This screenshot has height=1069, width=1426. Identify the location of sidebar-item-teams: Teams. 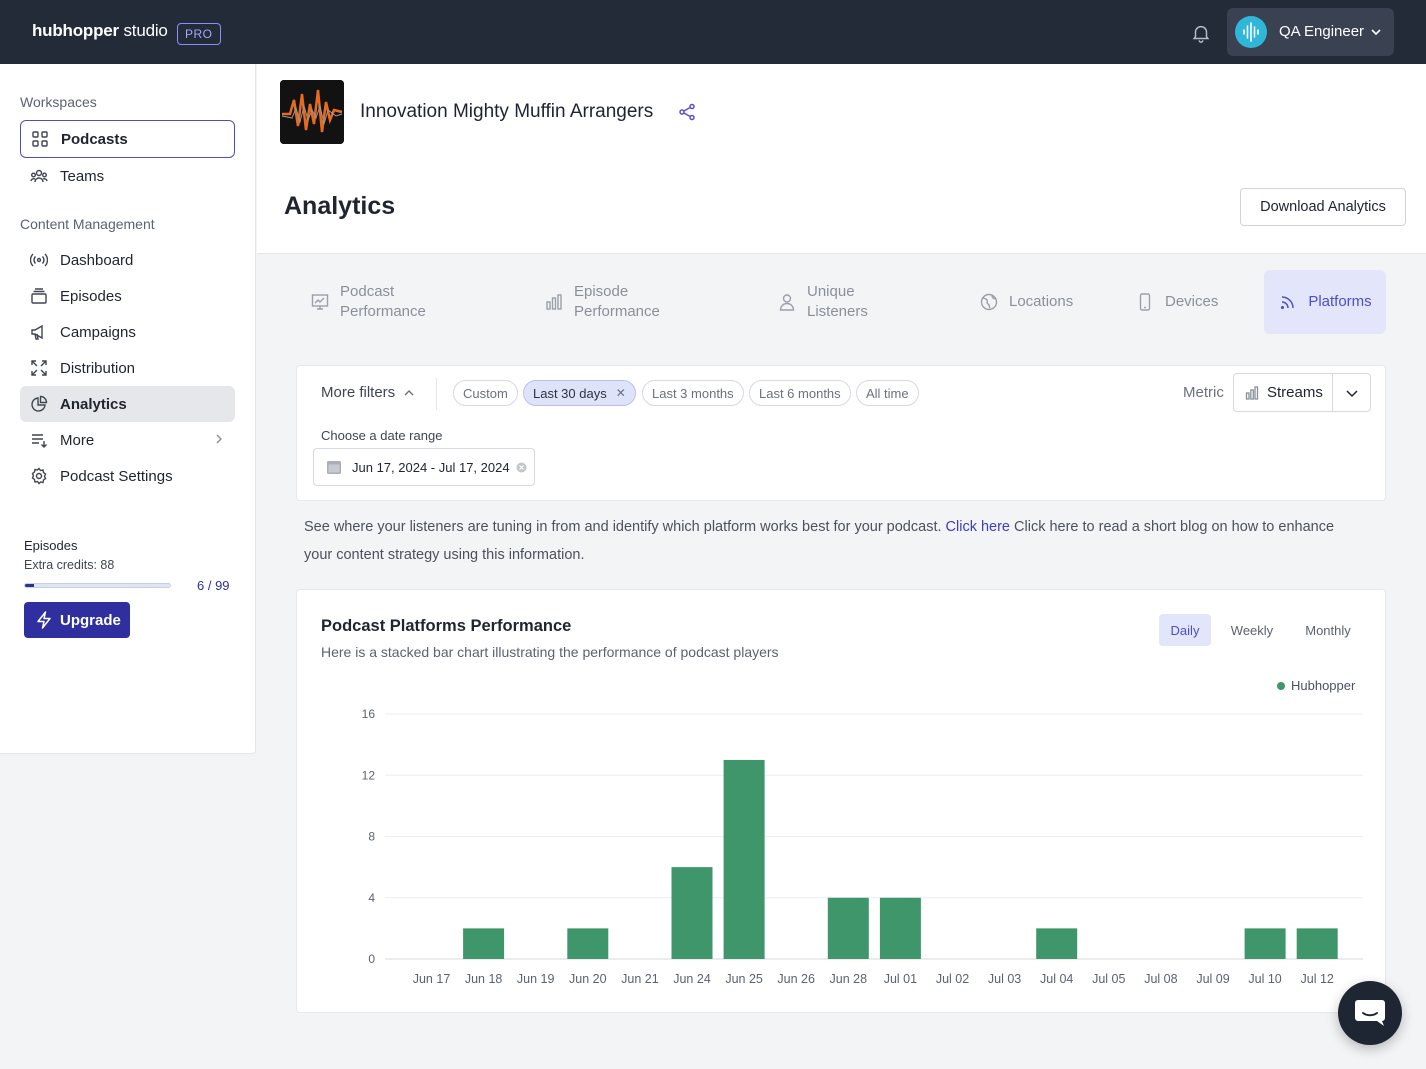
(127, 176).